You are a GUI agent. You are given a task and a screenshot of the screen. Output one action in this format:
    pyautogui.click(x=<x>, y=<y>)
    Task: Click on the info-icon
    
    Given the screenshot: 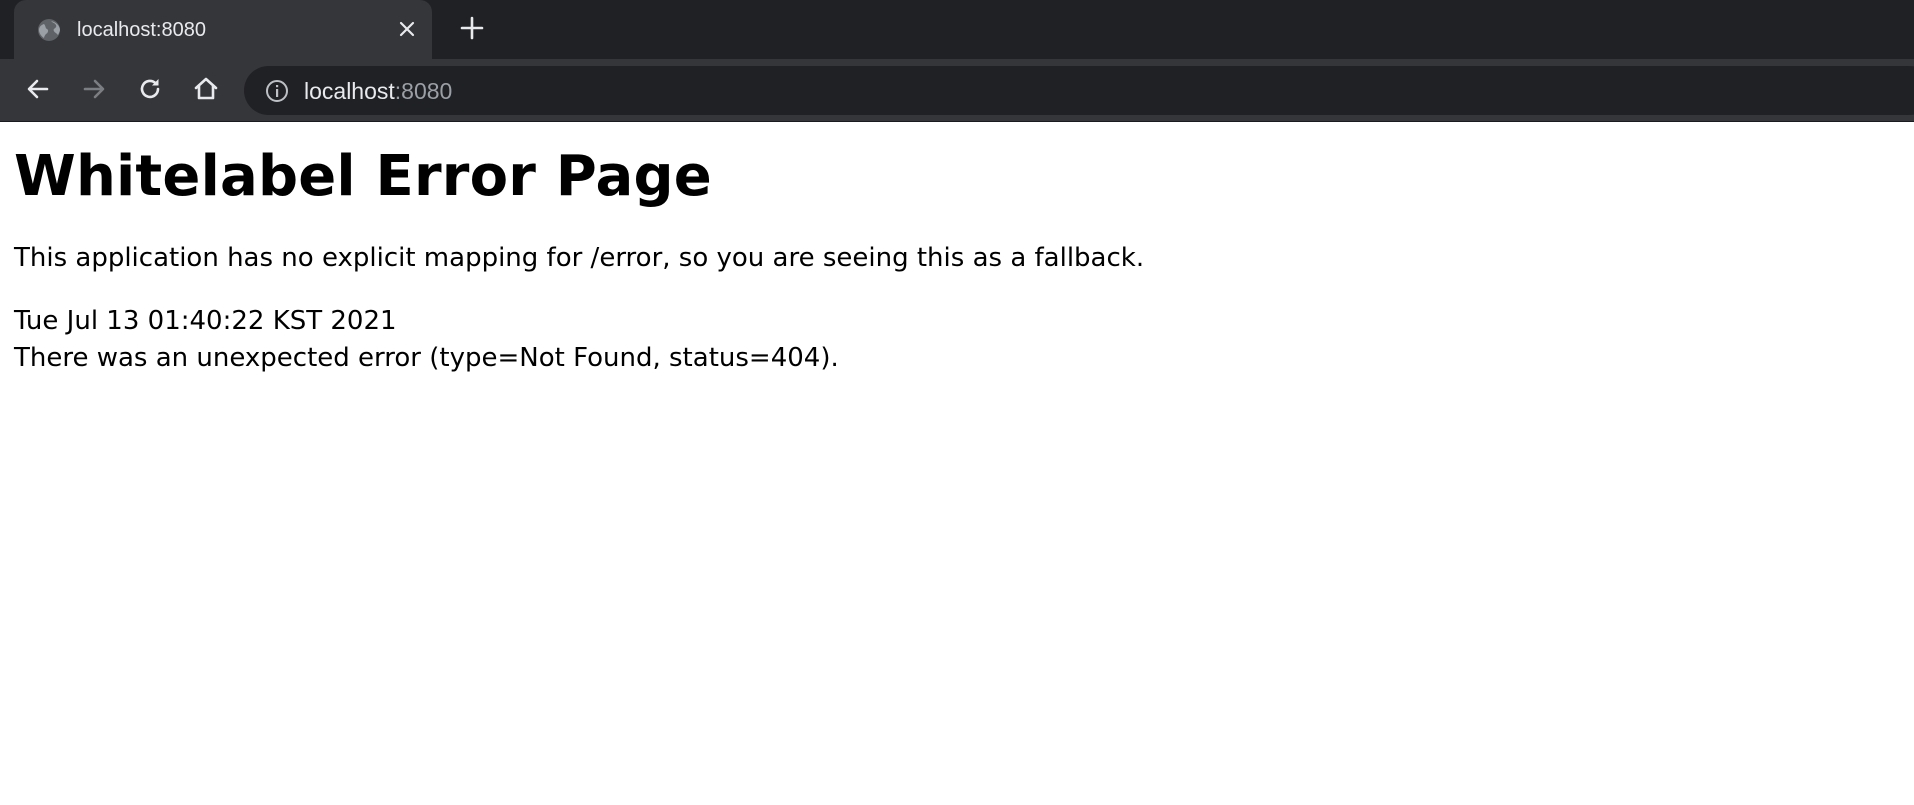 What is the action you would take?
    pyautogui.click(x=277, y=91)
    